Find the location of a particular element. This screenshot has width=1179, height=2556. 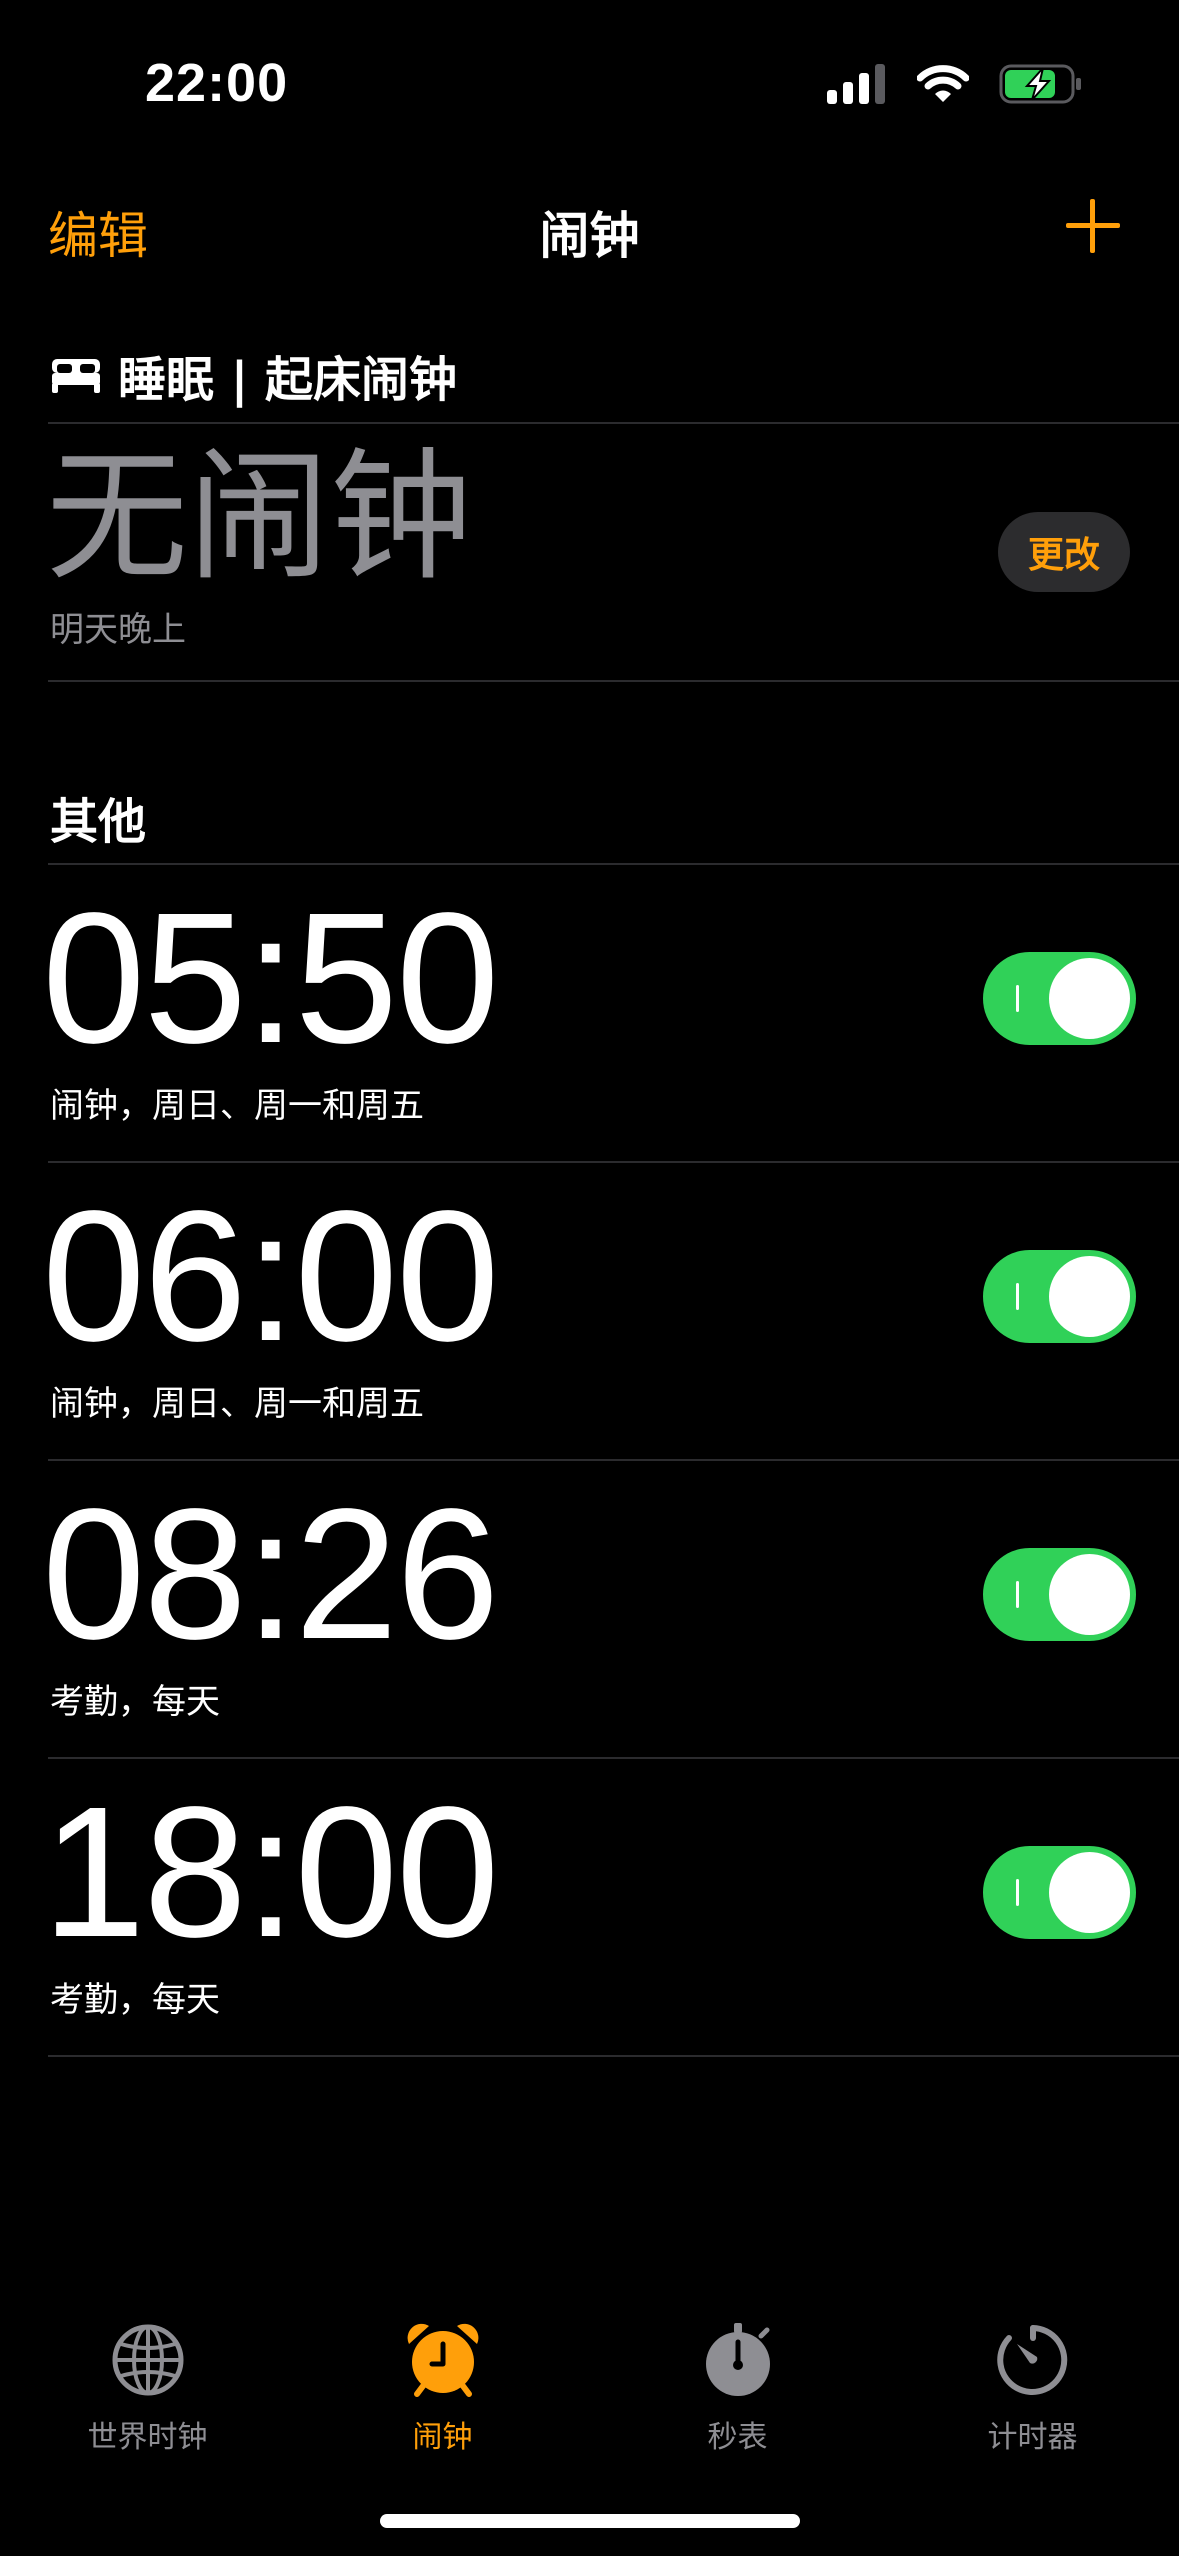

home-indicator is located at coordinates (590, 2521).